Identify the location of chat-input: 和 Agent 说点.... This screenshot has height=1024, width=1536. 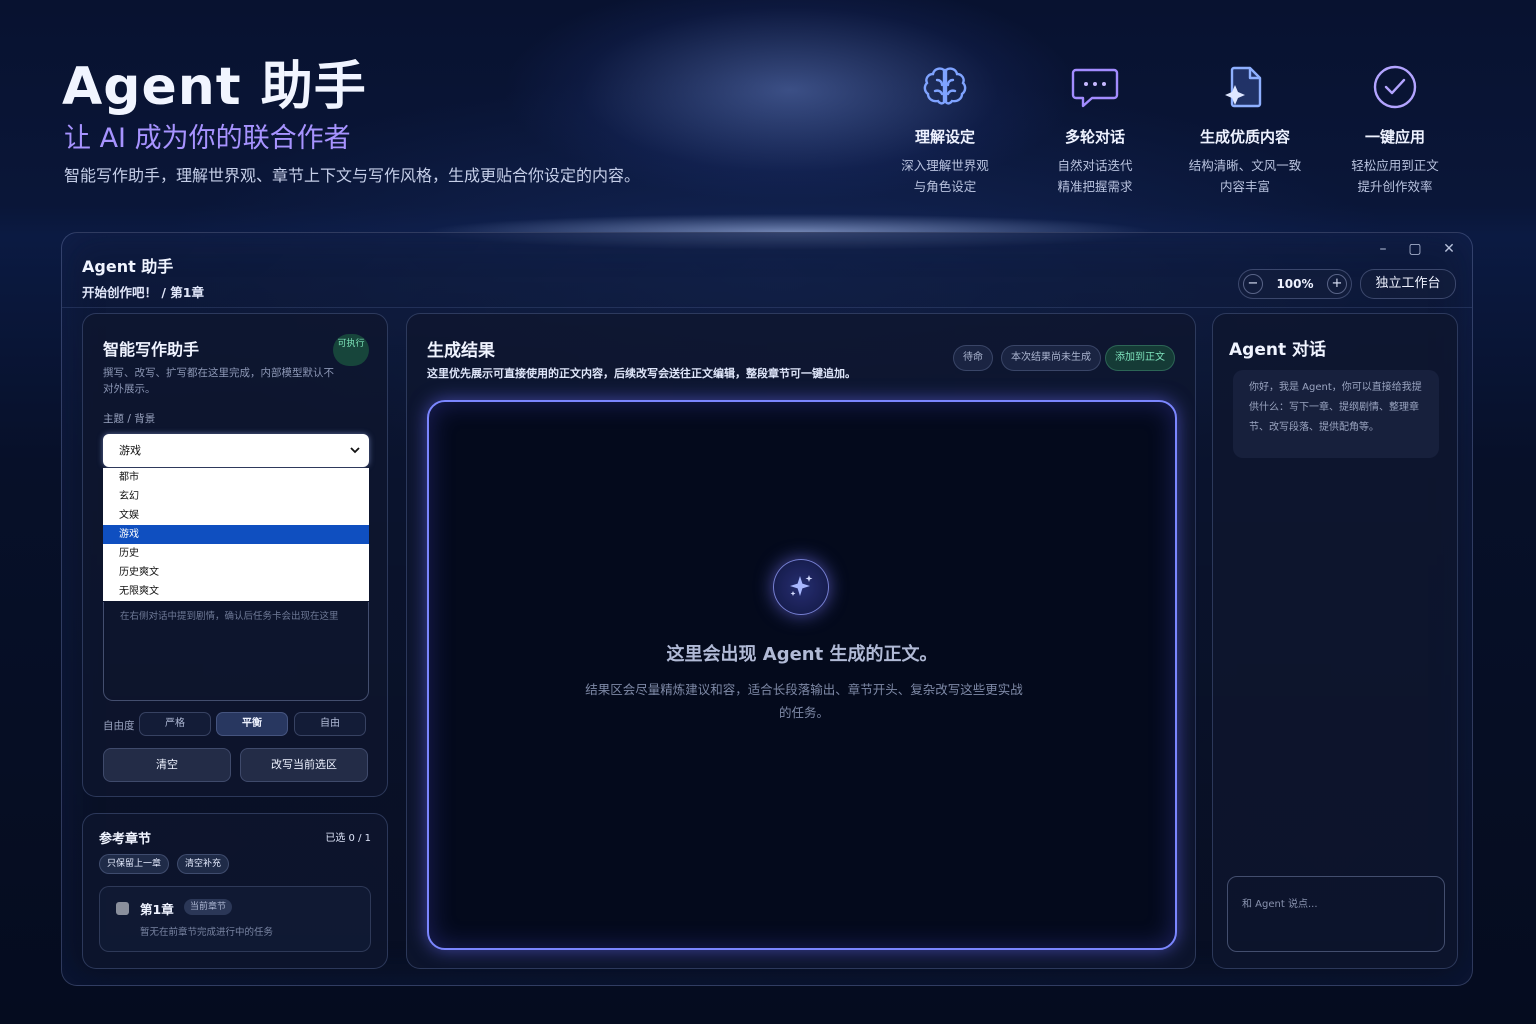
(1336, 914).